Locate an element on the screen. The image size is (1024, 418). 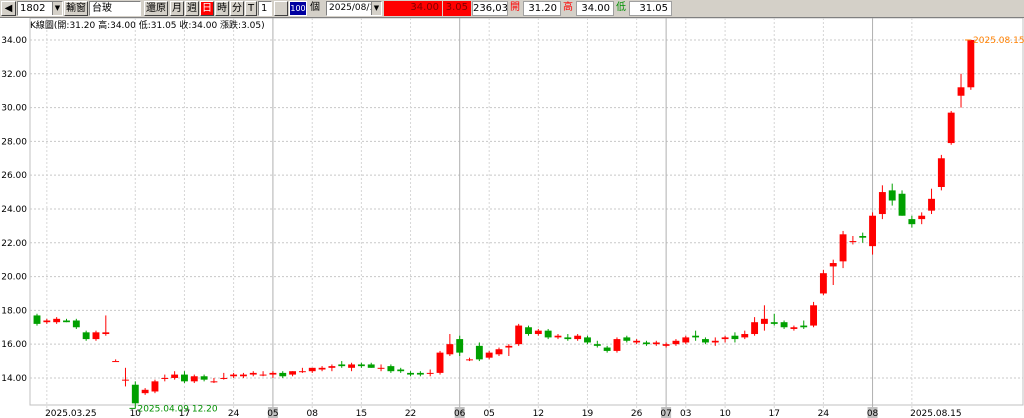
interval-input: 1 is located at coordinates (265, 8).